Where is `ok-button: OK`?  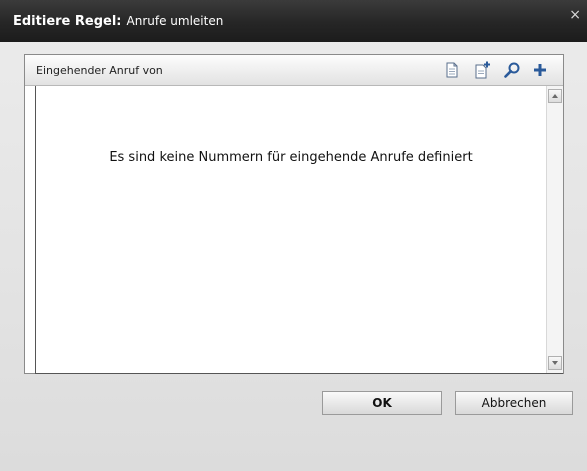 ok-button: OK is located at coordinates (382, 403).